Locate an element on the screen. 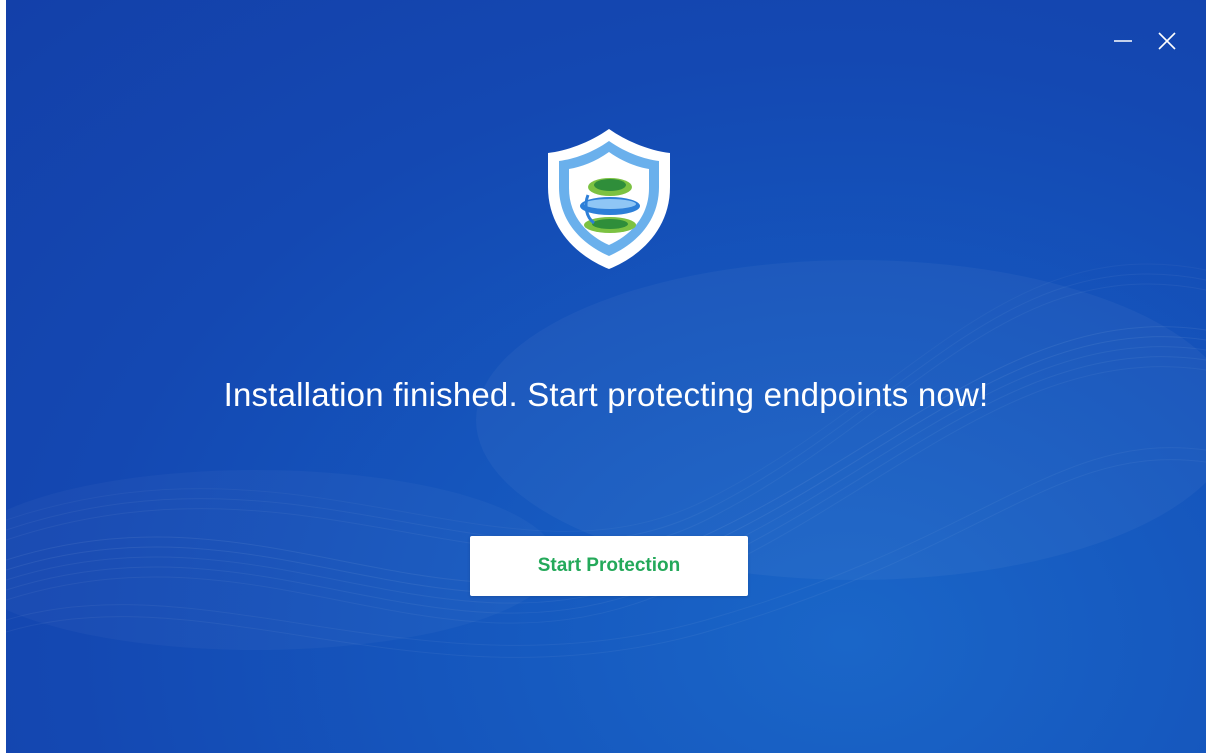 The width and height of the screenshot is (1206, 753). close-icon is located at coordinates (1167, 41).